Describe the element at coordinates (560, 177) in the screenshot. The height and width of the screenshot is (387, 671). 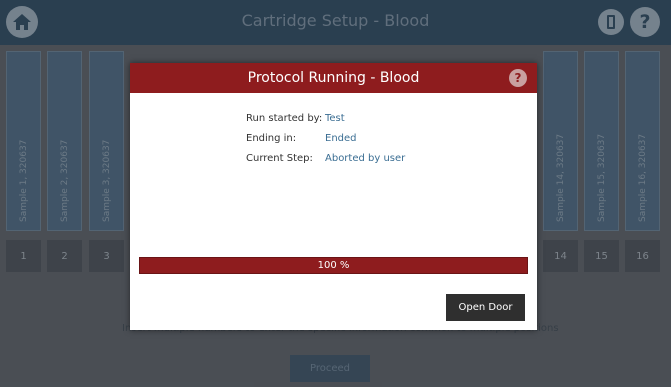
I see `sample-column-label: Sample 14, 320637` at that location.